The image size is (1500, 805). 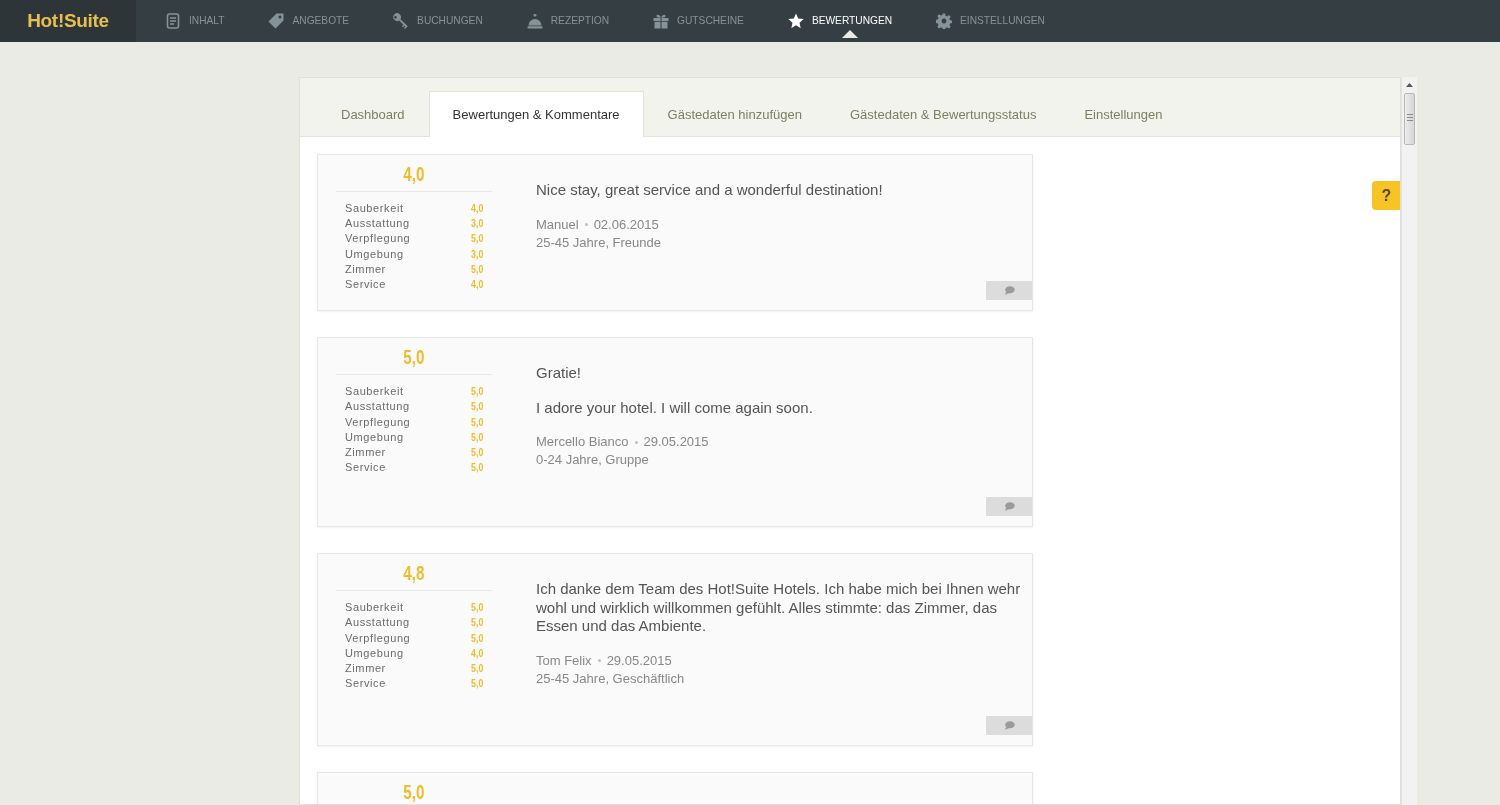 I want to click on guest-info: 25-45 Jahre, Geschäftlich, so click(x=610, y=678).